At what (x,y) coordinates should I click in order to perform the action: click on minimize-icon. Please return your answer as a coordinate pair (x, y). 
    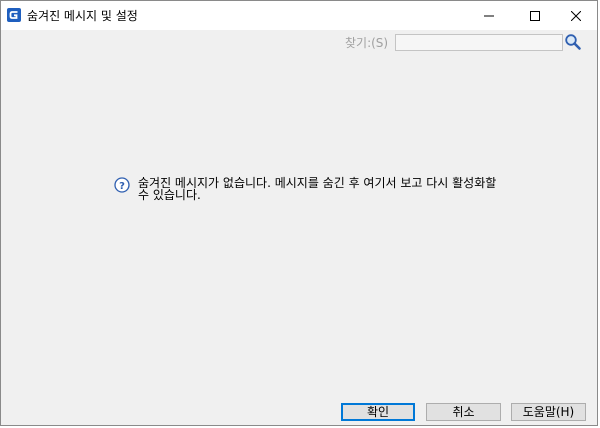
    Looking at the image, I should click on (489, 15).